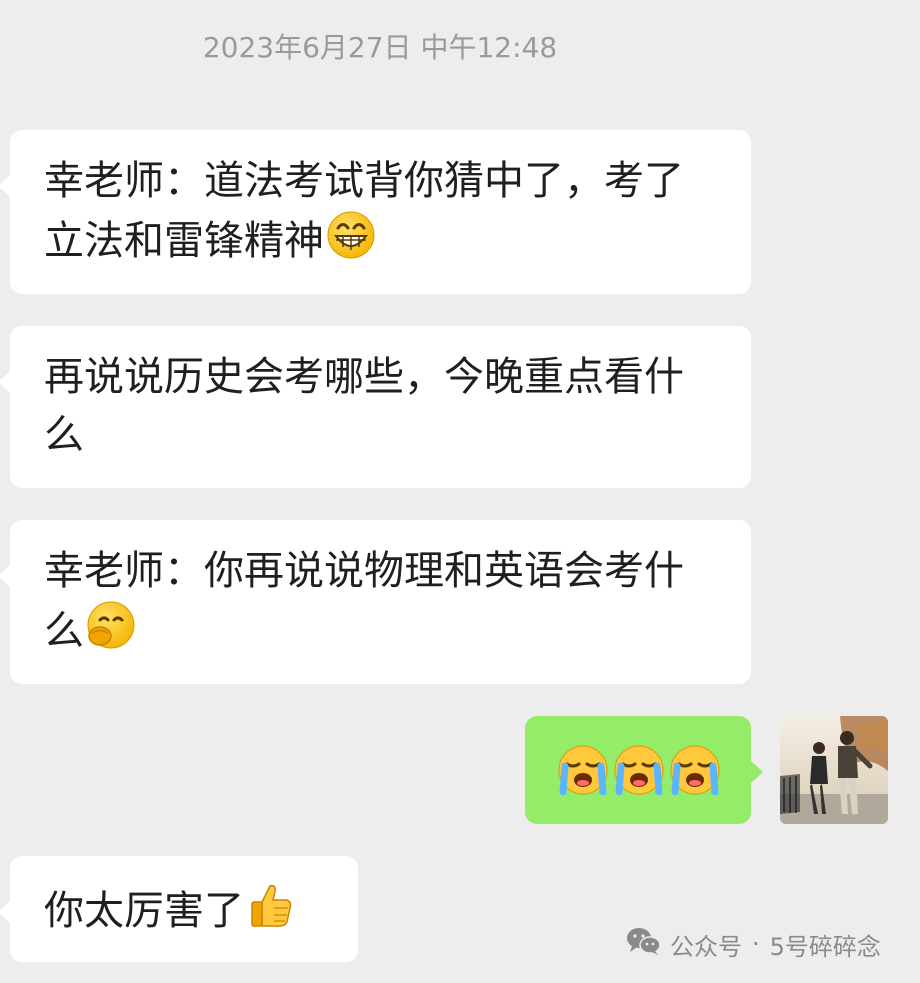  What do you see at coordinates (364, 406) in the screenshot?
I see `message-text: 再说说历史会考哪些，今晚重点看什么` at bounding box center [364, 406].